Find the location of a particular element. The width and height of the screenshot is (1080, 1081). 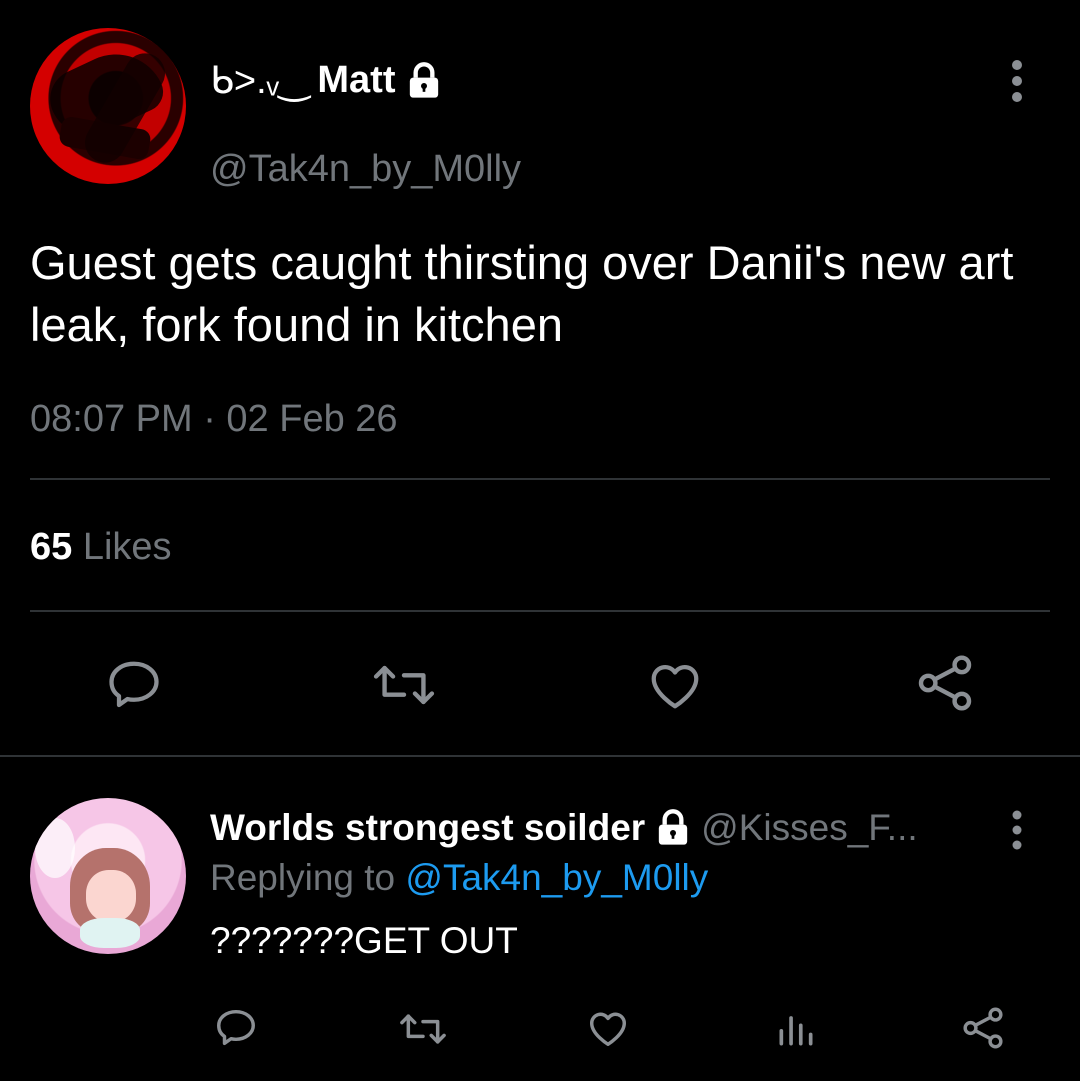

author-display-name: ᑲ>.ᵥ‿ Matt is located at coordinates (327, 80).